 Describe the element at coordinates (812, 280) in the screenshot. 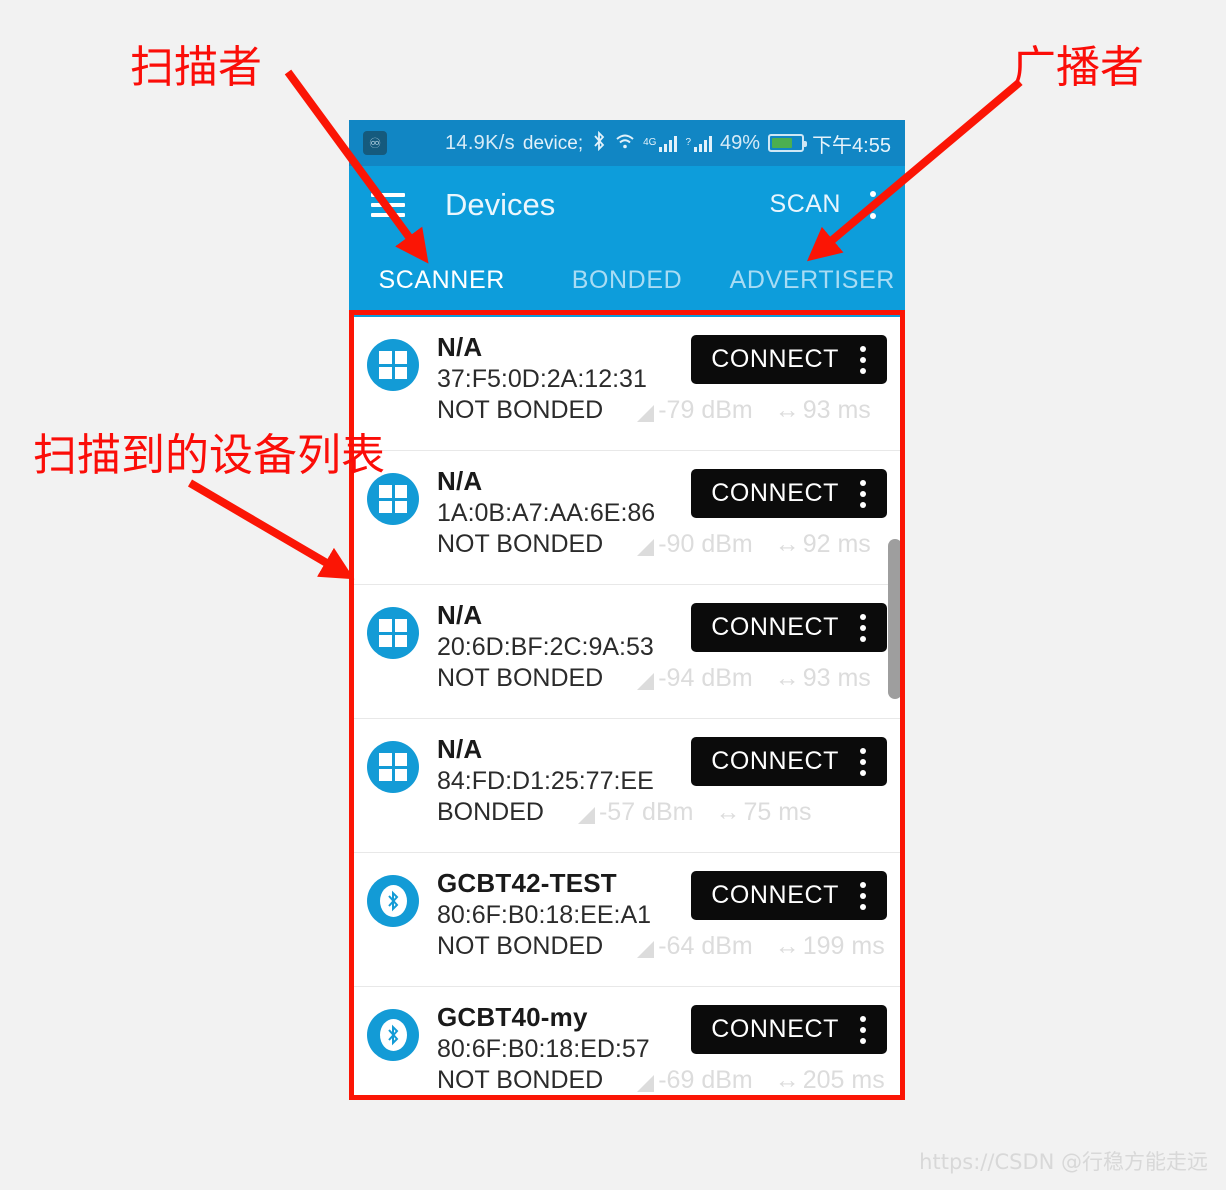

I see `tab-advertiser: ADVERTISER` at that location.